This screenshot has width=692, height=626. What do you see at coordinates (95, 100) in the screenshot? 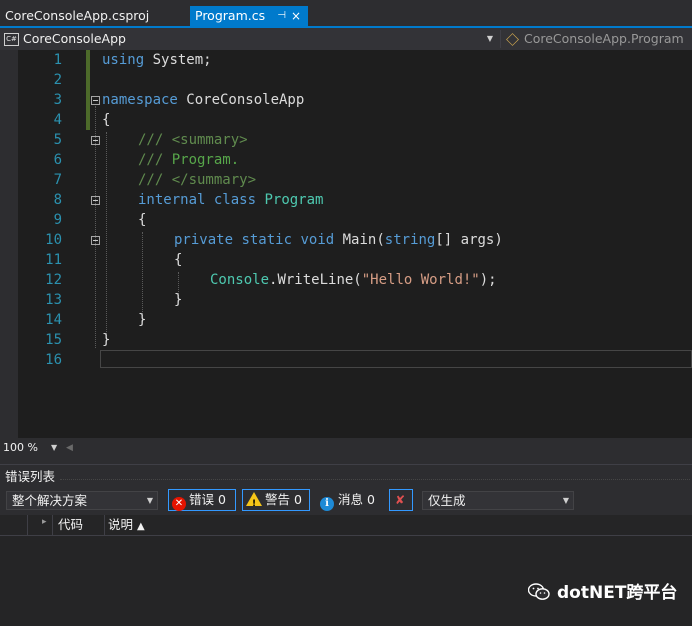
I see `collapse-namespace-icon` at bounding box center [95, 100].